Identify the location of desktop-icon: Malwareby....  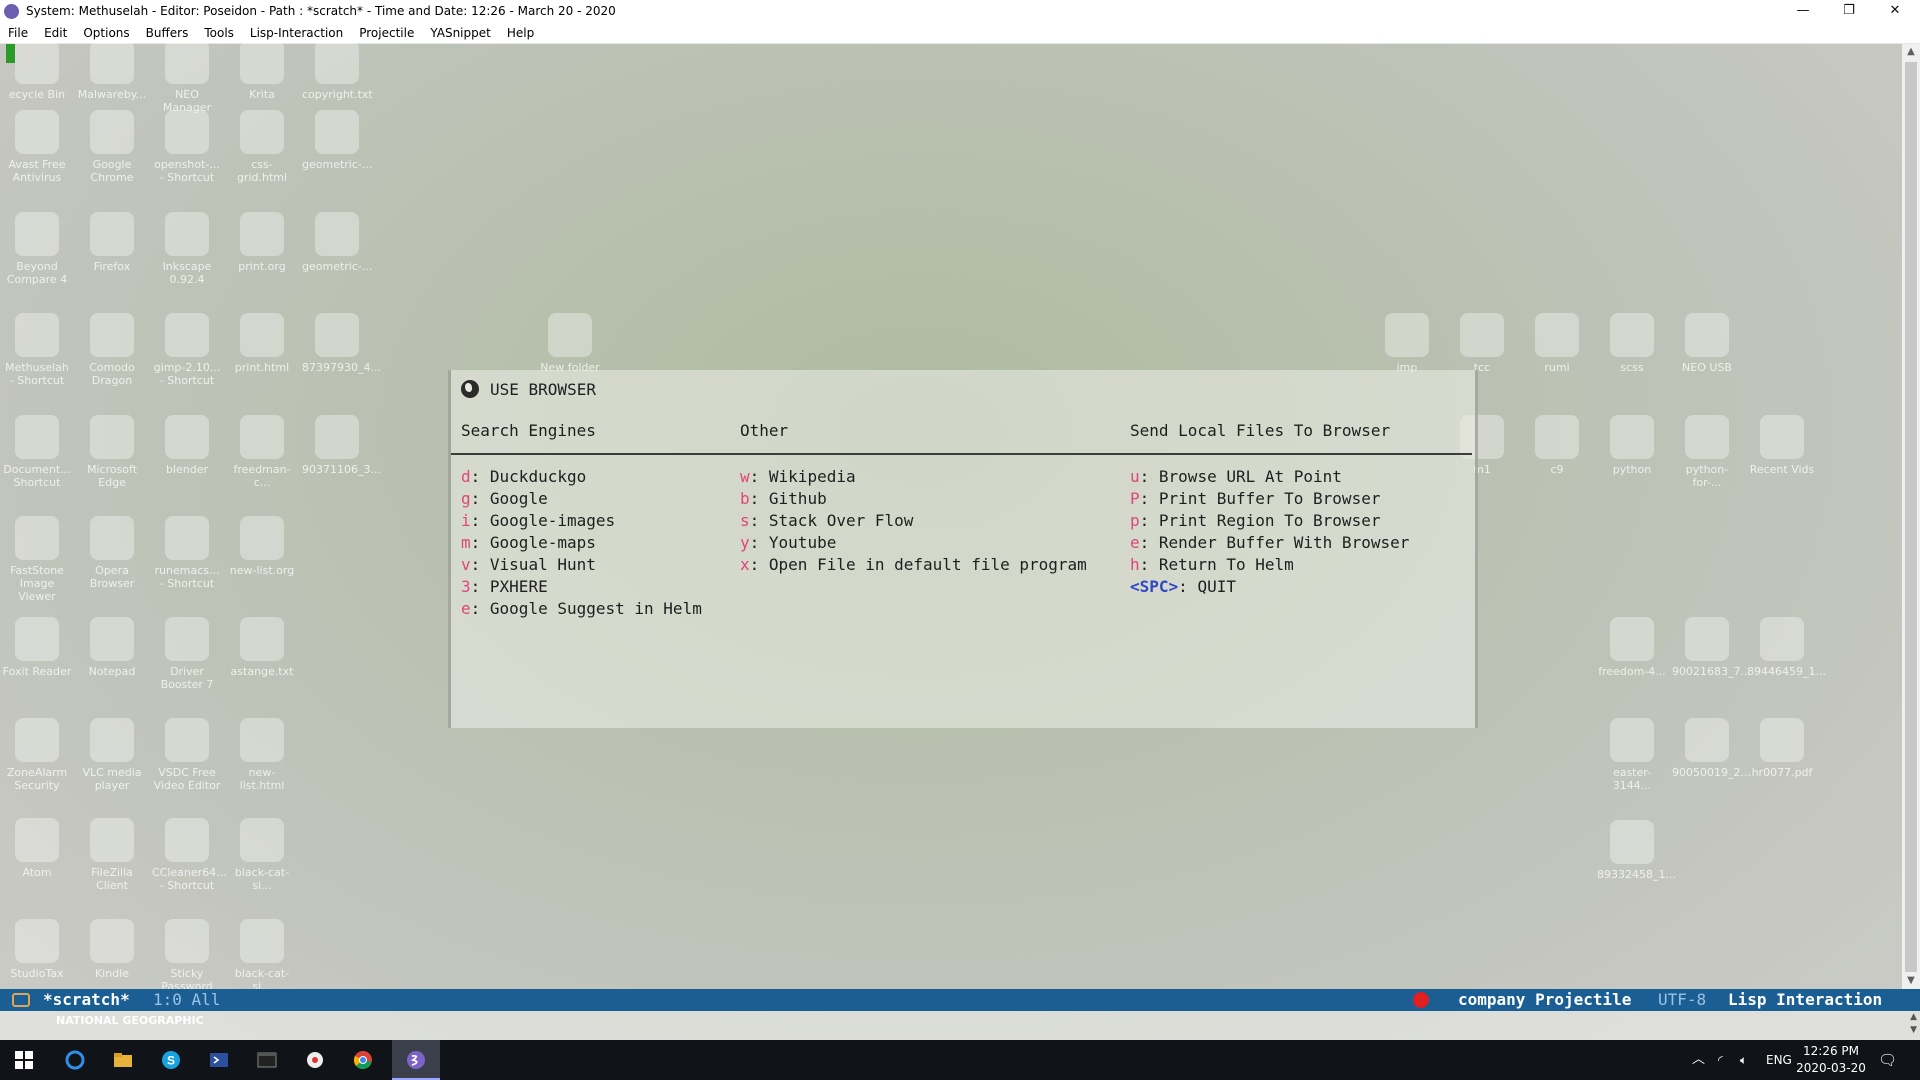
(112, 70).